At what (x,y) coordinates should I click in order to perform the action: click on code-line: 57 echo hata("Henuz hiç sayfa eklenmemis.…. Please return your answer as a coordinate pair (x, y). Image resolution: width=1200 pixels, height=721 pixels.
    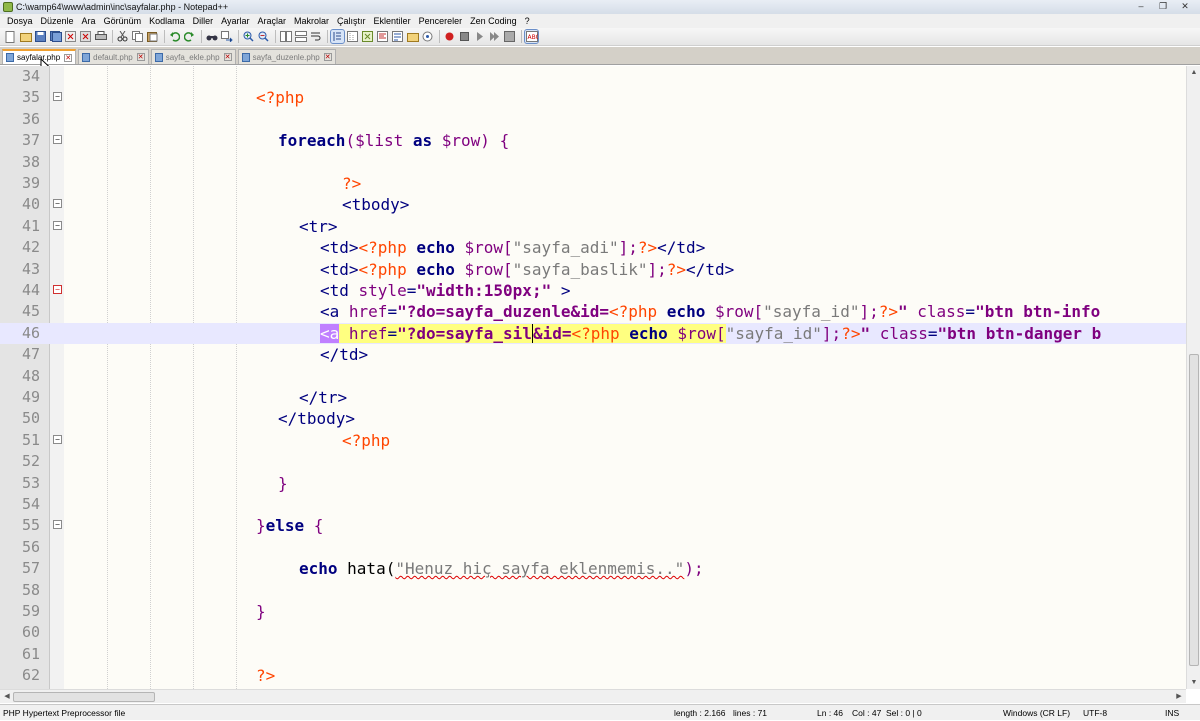
    Looking at the image, I should click on (593, 568).